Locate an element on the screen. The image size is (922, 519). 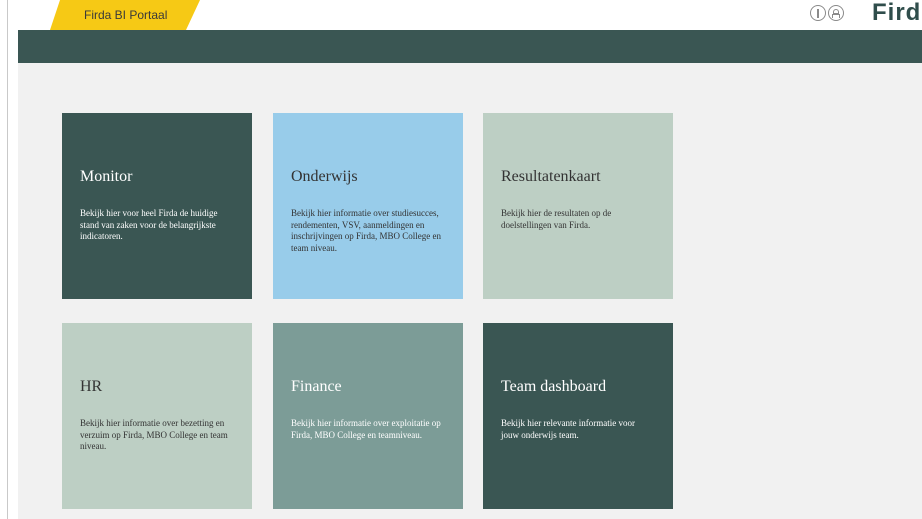
portal-tab-label: Firda BI Portaal is located at coordinates (126, 15).